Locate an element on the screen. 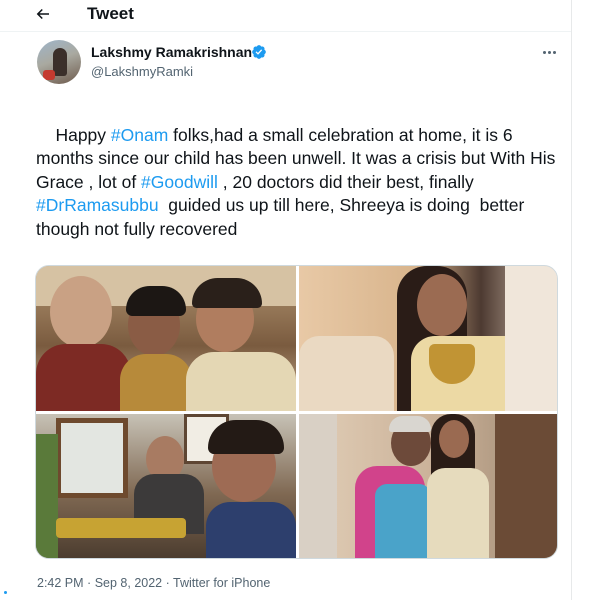 This screenshot has height=600, width=600. back-button is located at coordinates (43, 14).